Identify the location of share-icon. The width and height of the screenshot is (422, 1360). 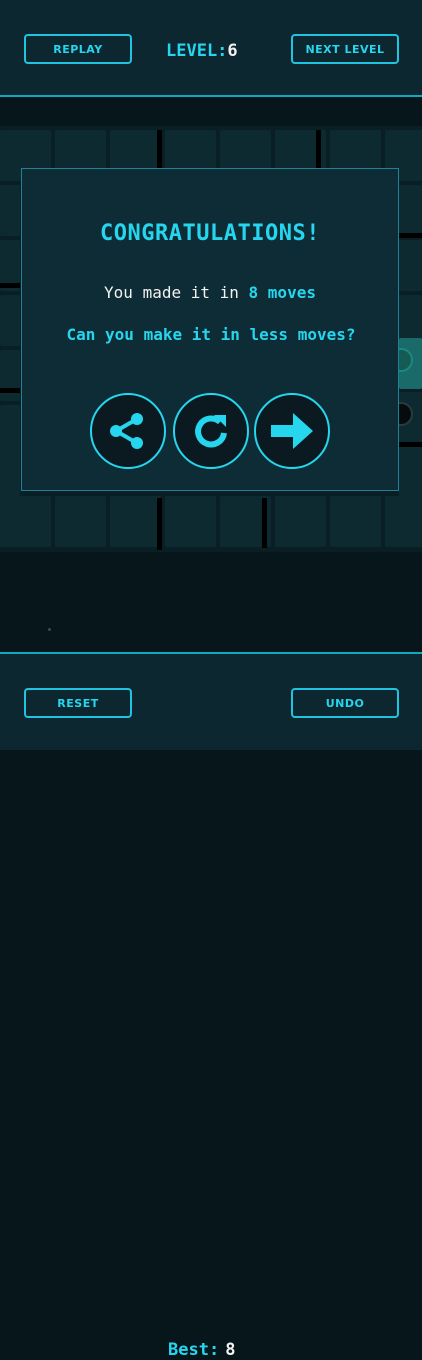
(126, 431).